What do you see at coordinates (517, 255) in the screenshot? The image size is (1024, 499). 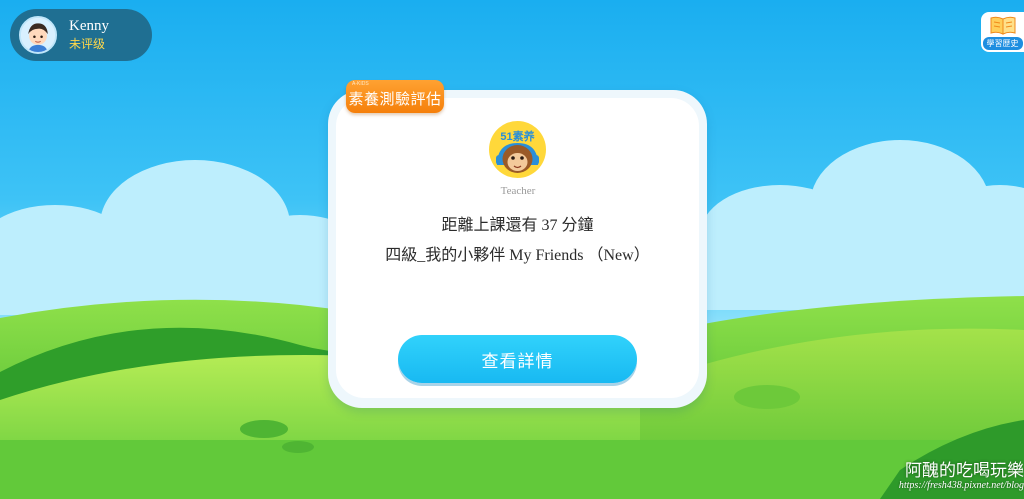 I see `lesson-title: 四級_我的小夥伴 My Friends （New）` at bounding box center [517, 255].